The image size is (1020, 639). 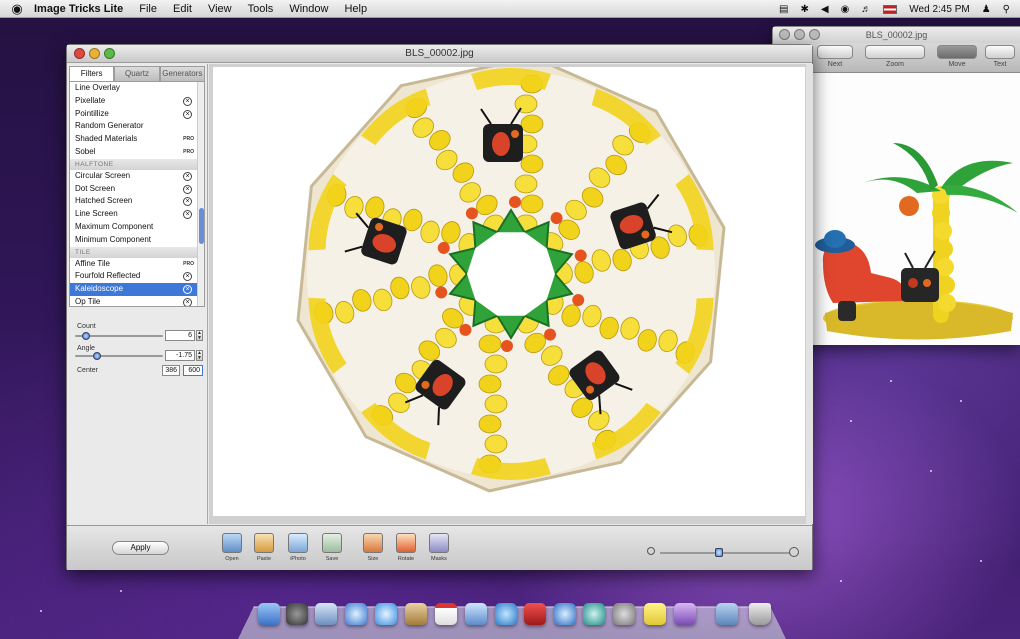 What do you see at coordinates (85, 336) in the screenshot?
I see `count-slider-knob` at bounding box center [85, 336].